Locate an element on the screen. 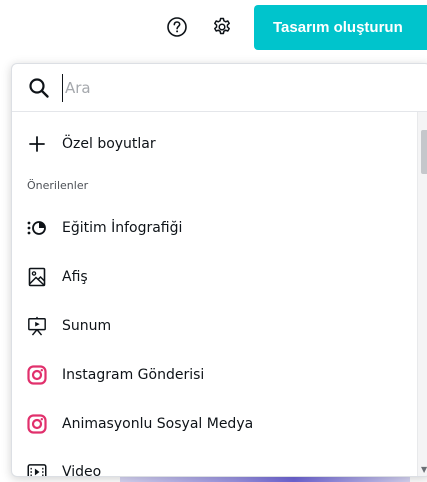 The image size is (427, 482). list-item-label: Video is located at coordinates (82, 470).